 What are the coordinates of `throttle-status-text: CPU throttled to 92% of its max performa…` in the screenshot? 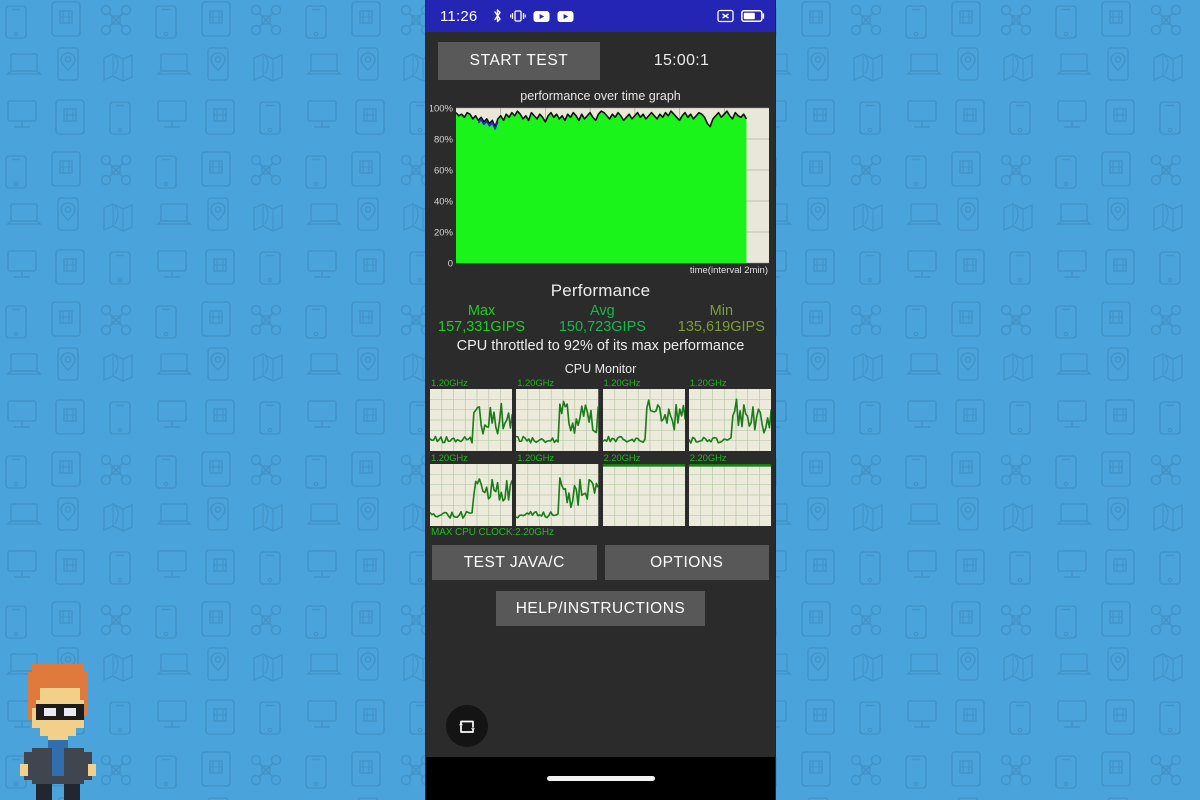 It's located at (600, 346).